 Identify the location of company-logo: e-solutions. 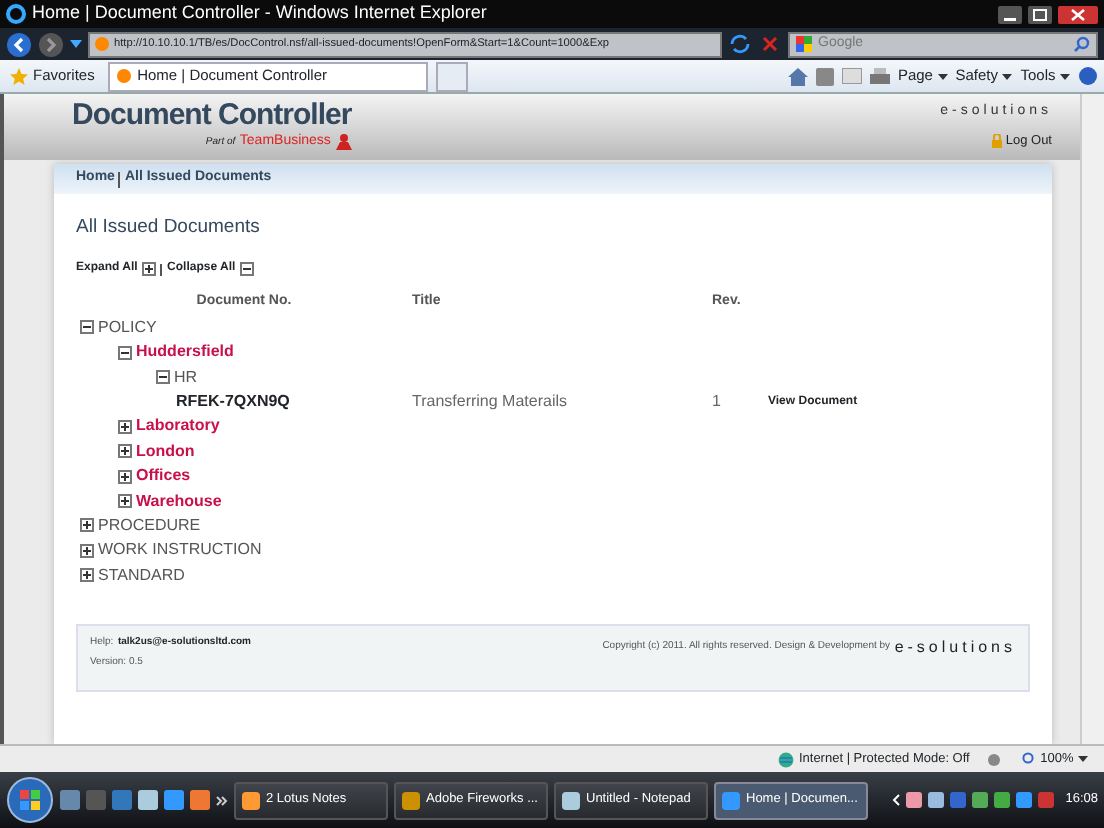
(955, 648).